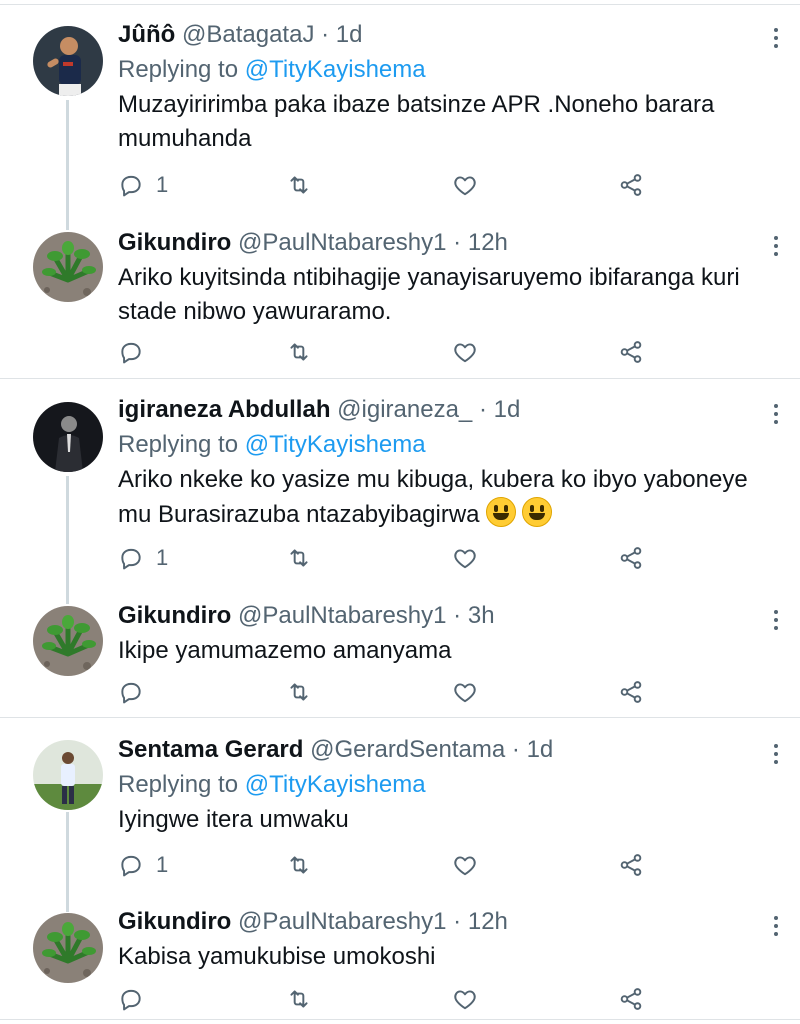 This screenshot has width=800, height=1024. I want to click on display-name: Jûñô, so click(146, 34).